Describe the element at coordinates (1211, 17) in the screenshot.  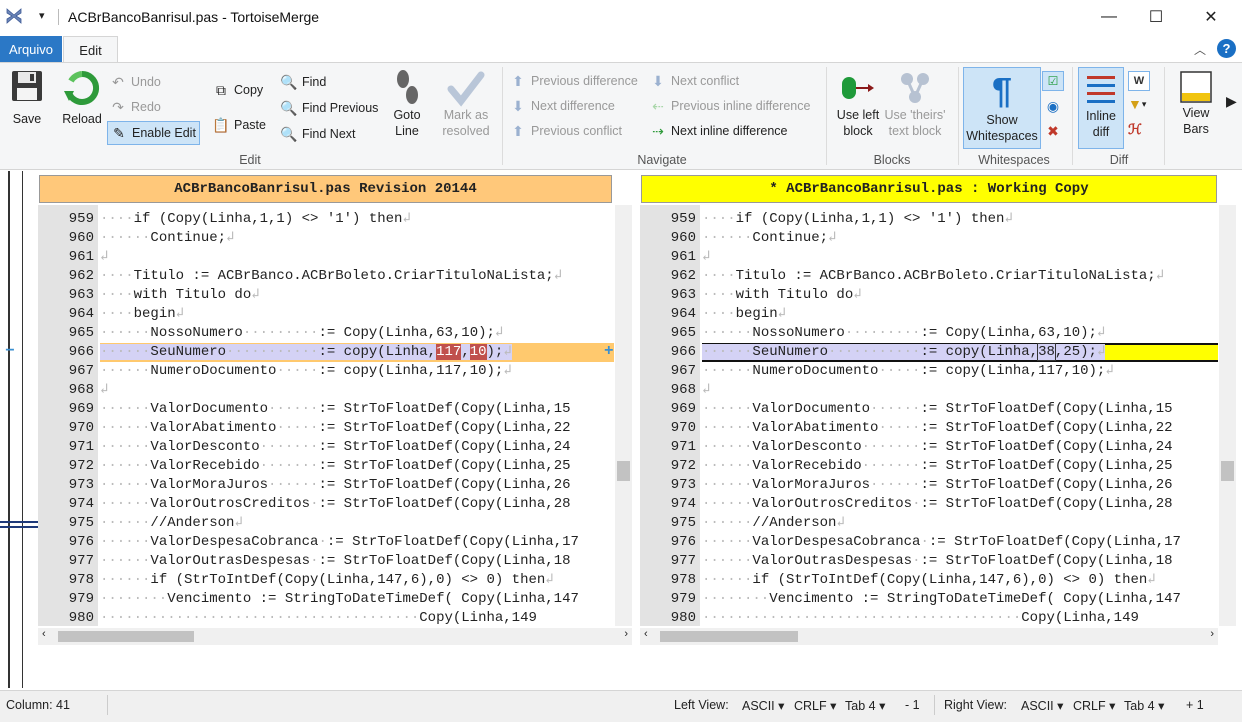
I see `close-button: ✕` at that location.